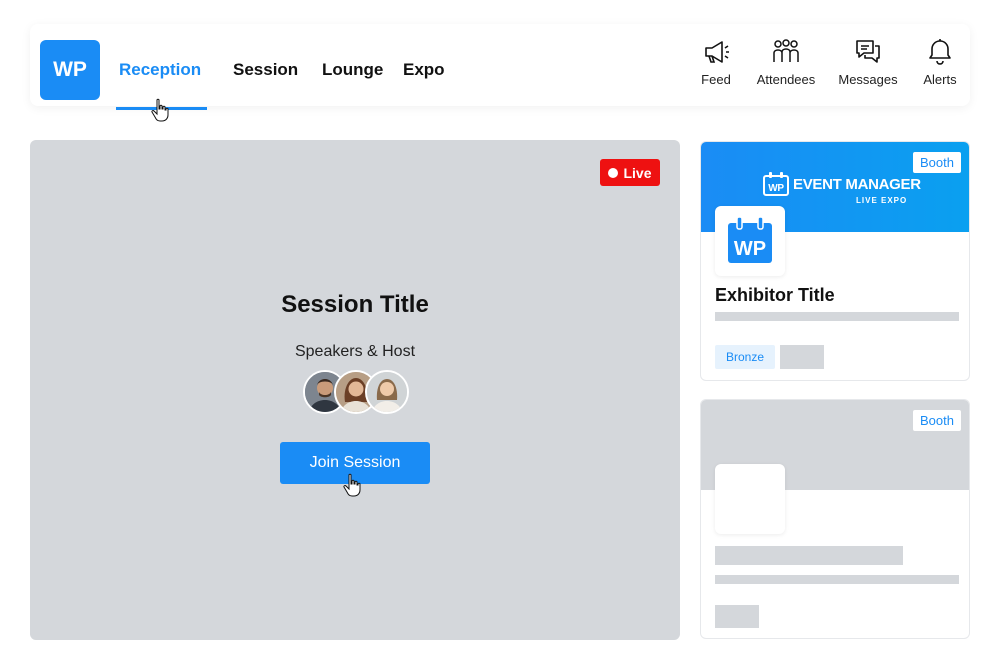 The image size is (1000, 667). I want to click on megaphone-icon, so click(717, 52).